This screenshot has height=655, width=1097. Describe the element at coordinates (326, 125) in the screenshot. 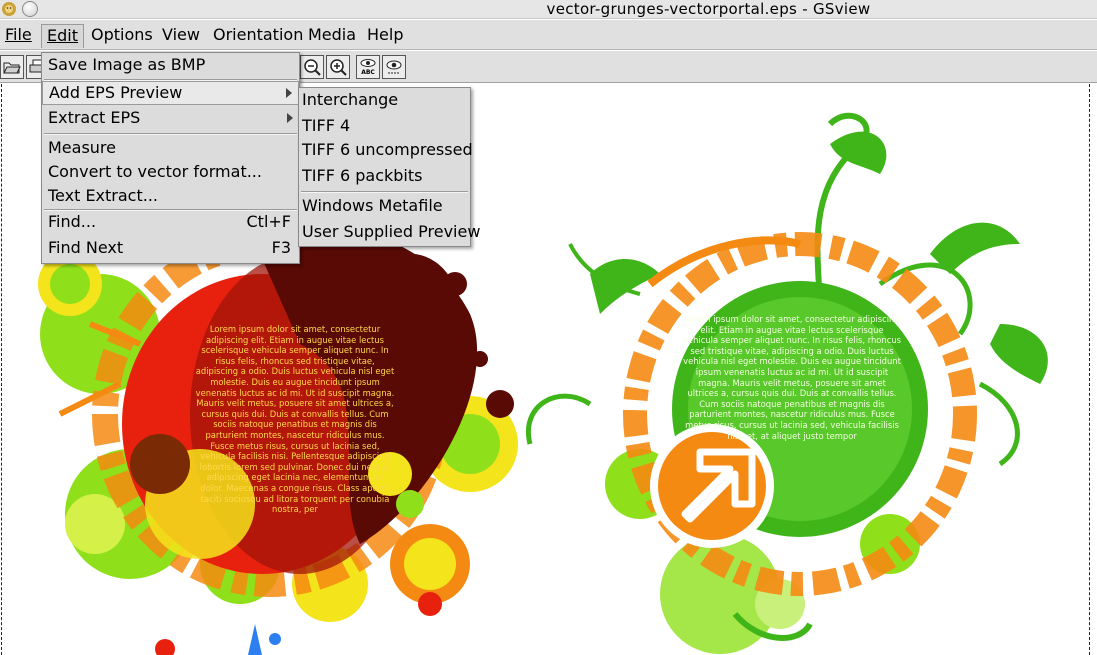

I see `submenu-item-label: TIFF 4` at that location.